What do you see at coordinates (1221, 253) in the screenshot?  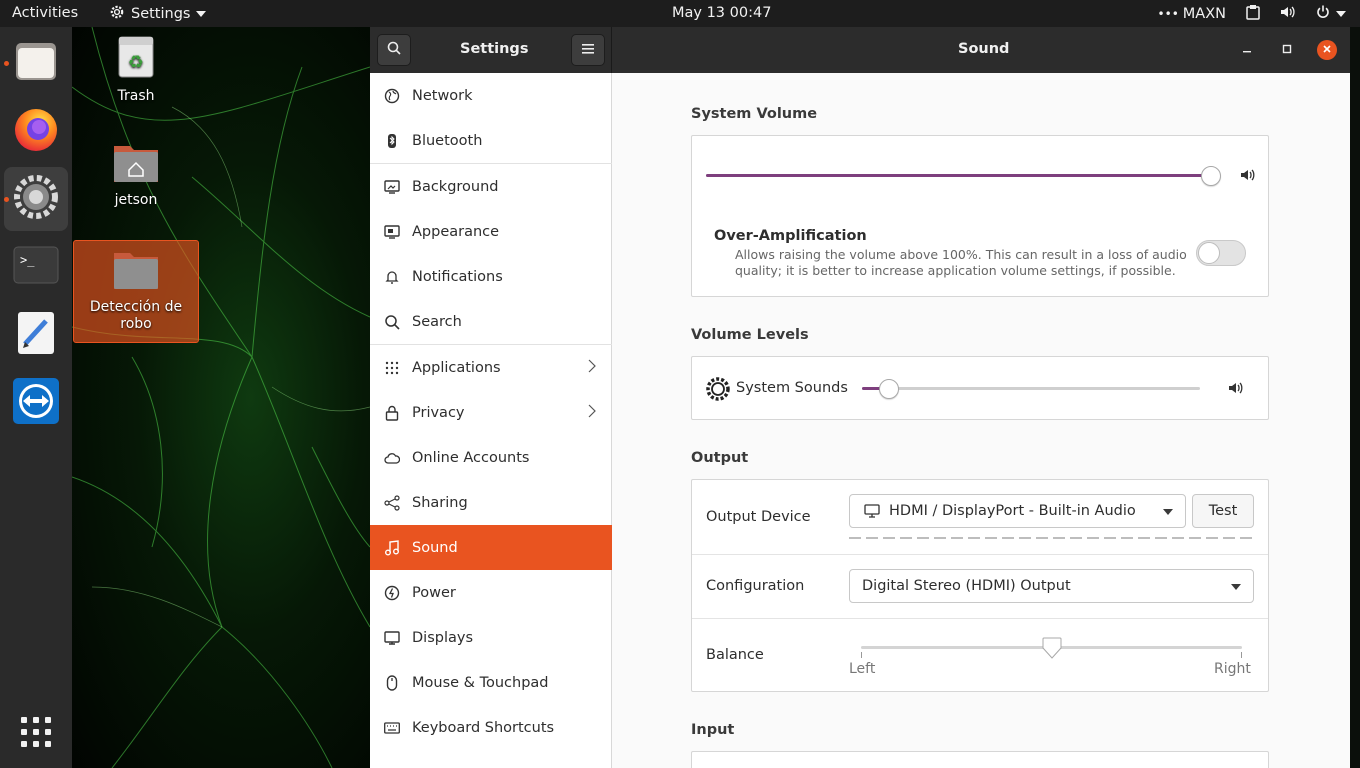 I see `over-amplification-switch` at bounding box center [1221, 253].